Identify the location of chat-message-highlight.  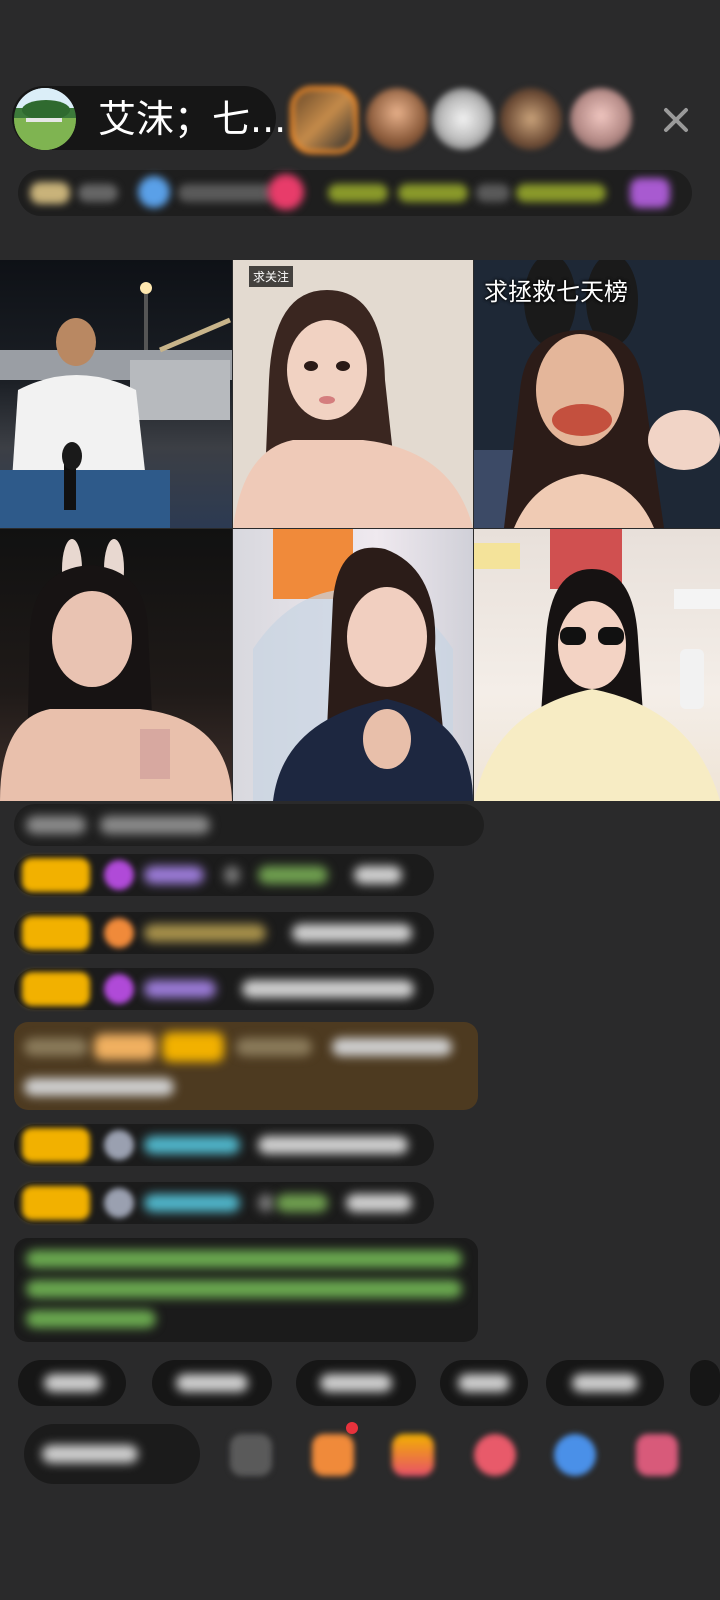
(246, 1066).